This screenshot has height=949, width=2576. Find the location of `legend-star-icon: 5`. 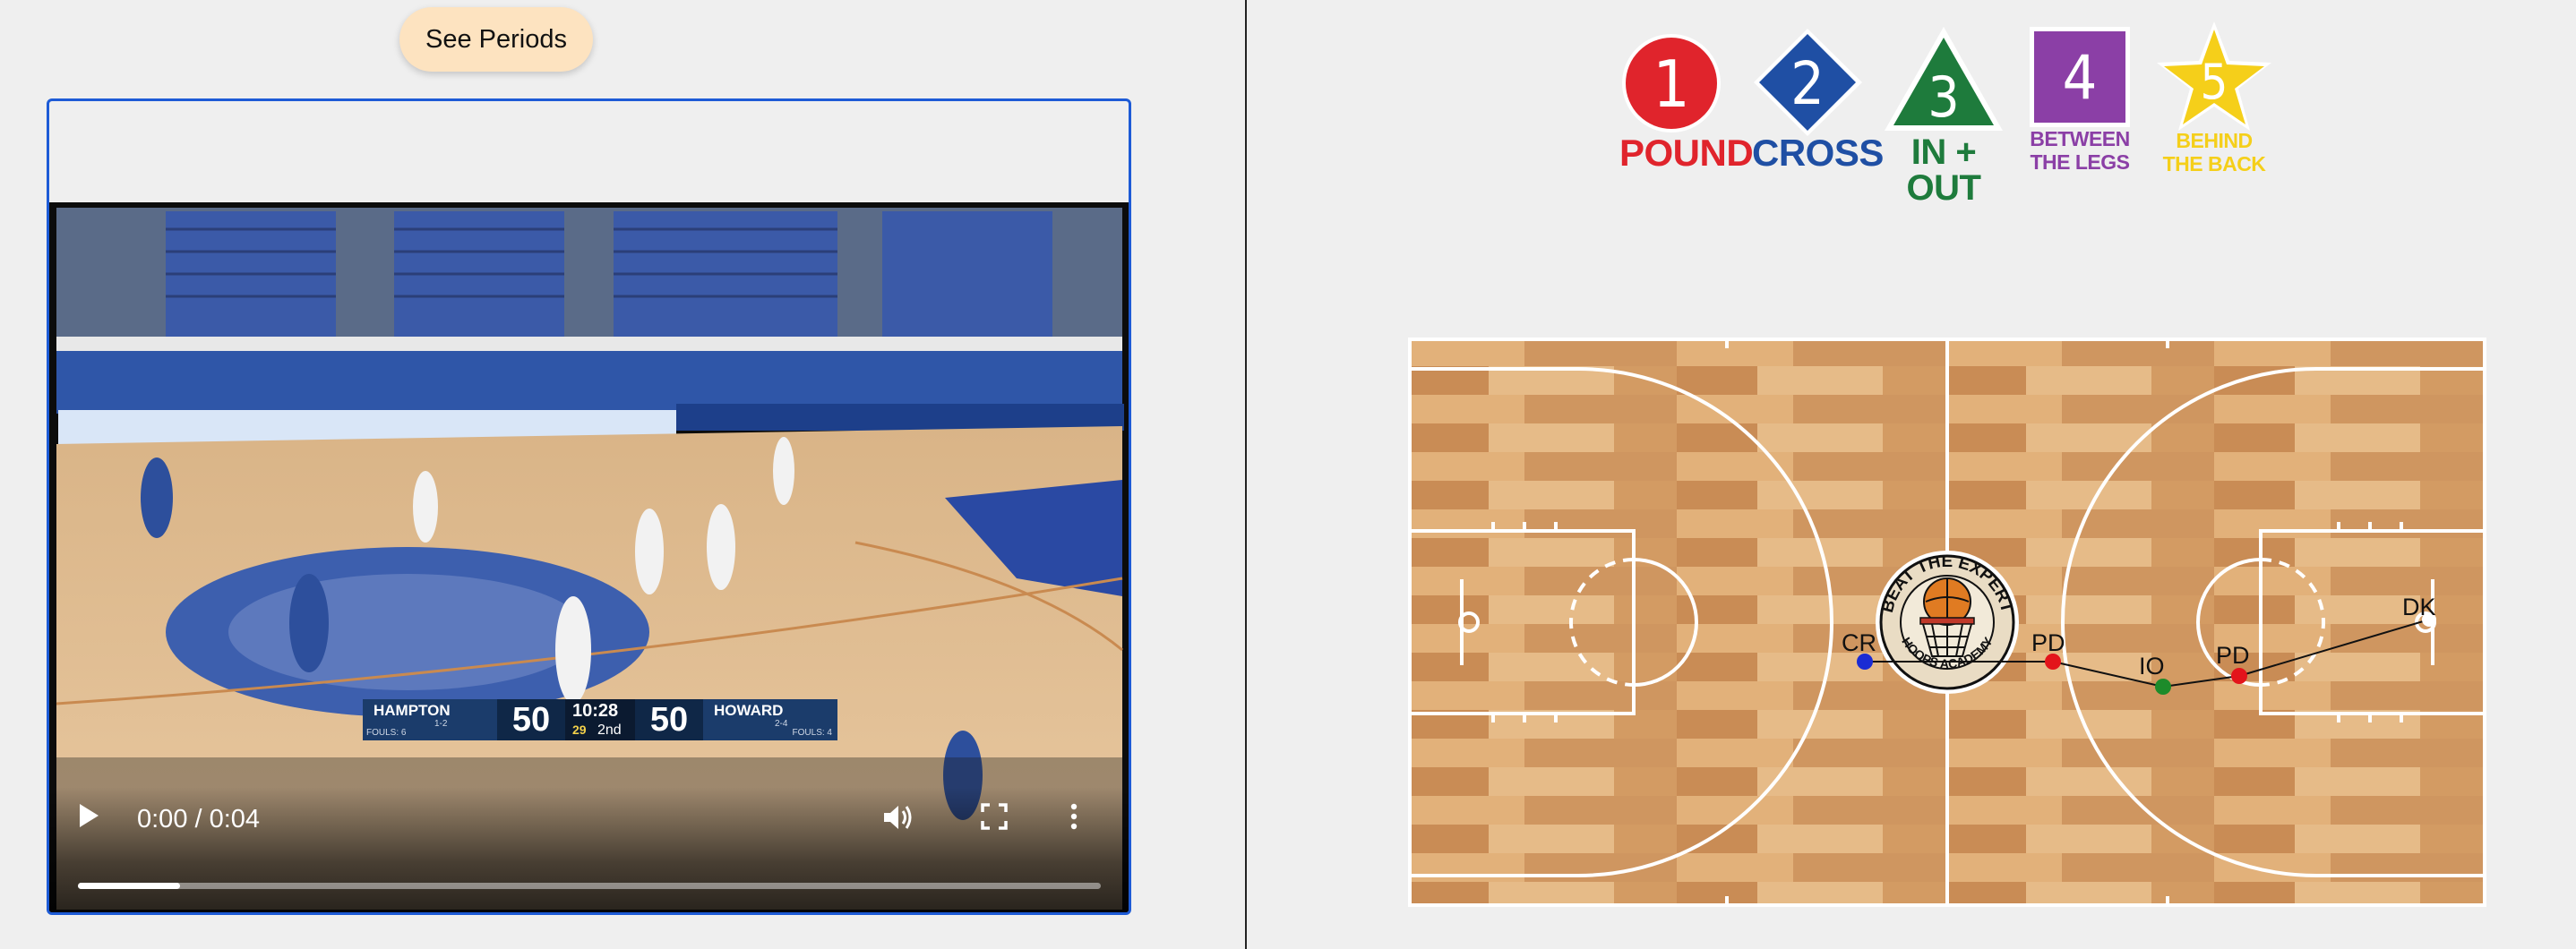

legend-star-icon: 5 is located at coordinates (2214, 76).